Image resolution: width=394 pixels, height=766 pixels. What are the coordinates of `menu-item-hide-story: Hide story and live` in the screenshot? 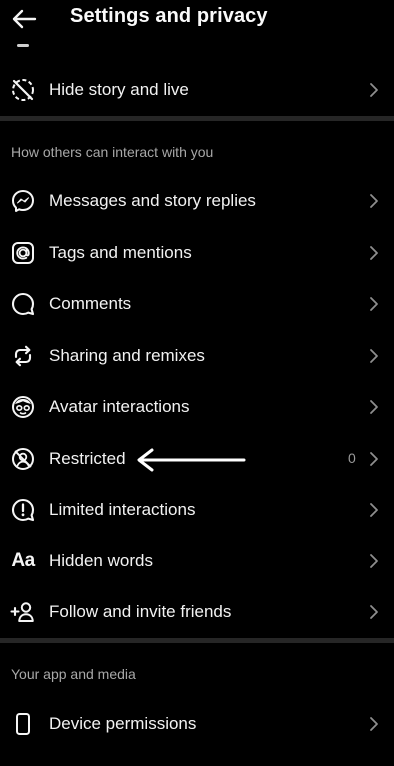 It's located at (197, 90).